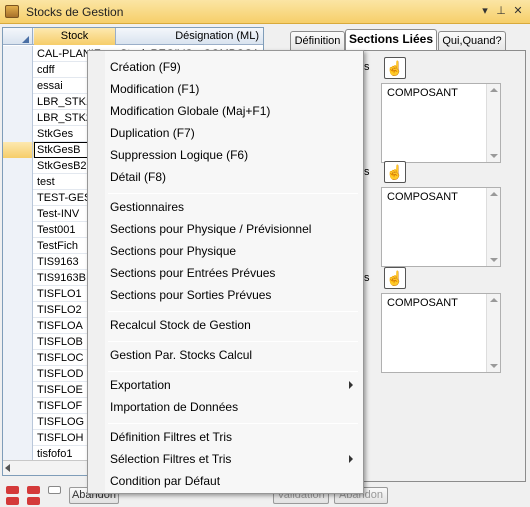 The image size is (530, 507). I want to click on grid-header: Stock Désignation (ML), so click(133, 36).